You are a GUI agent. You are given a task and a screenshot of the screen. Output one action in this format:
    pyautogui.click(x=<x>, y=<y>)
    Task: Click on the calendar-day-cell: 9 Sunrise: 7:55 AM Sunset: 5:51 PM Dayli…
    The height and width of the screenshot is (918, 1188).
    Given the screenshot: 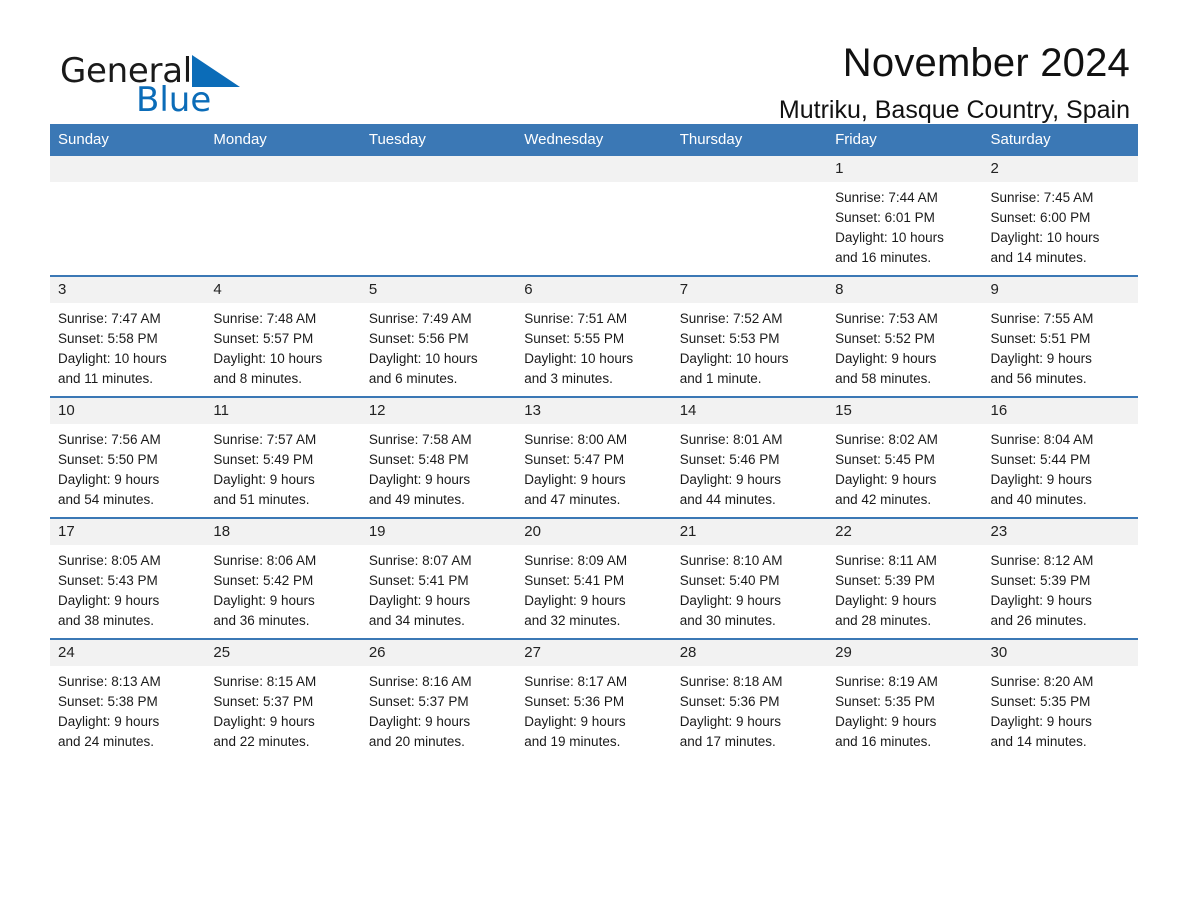 What is the action you would take?
    pyautogui.click(x=1060, y=336)
    